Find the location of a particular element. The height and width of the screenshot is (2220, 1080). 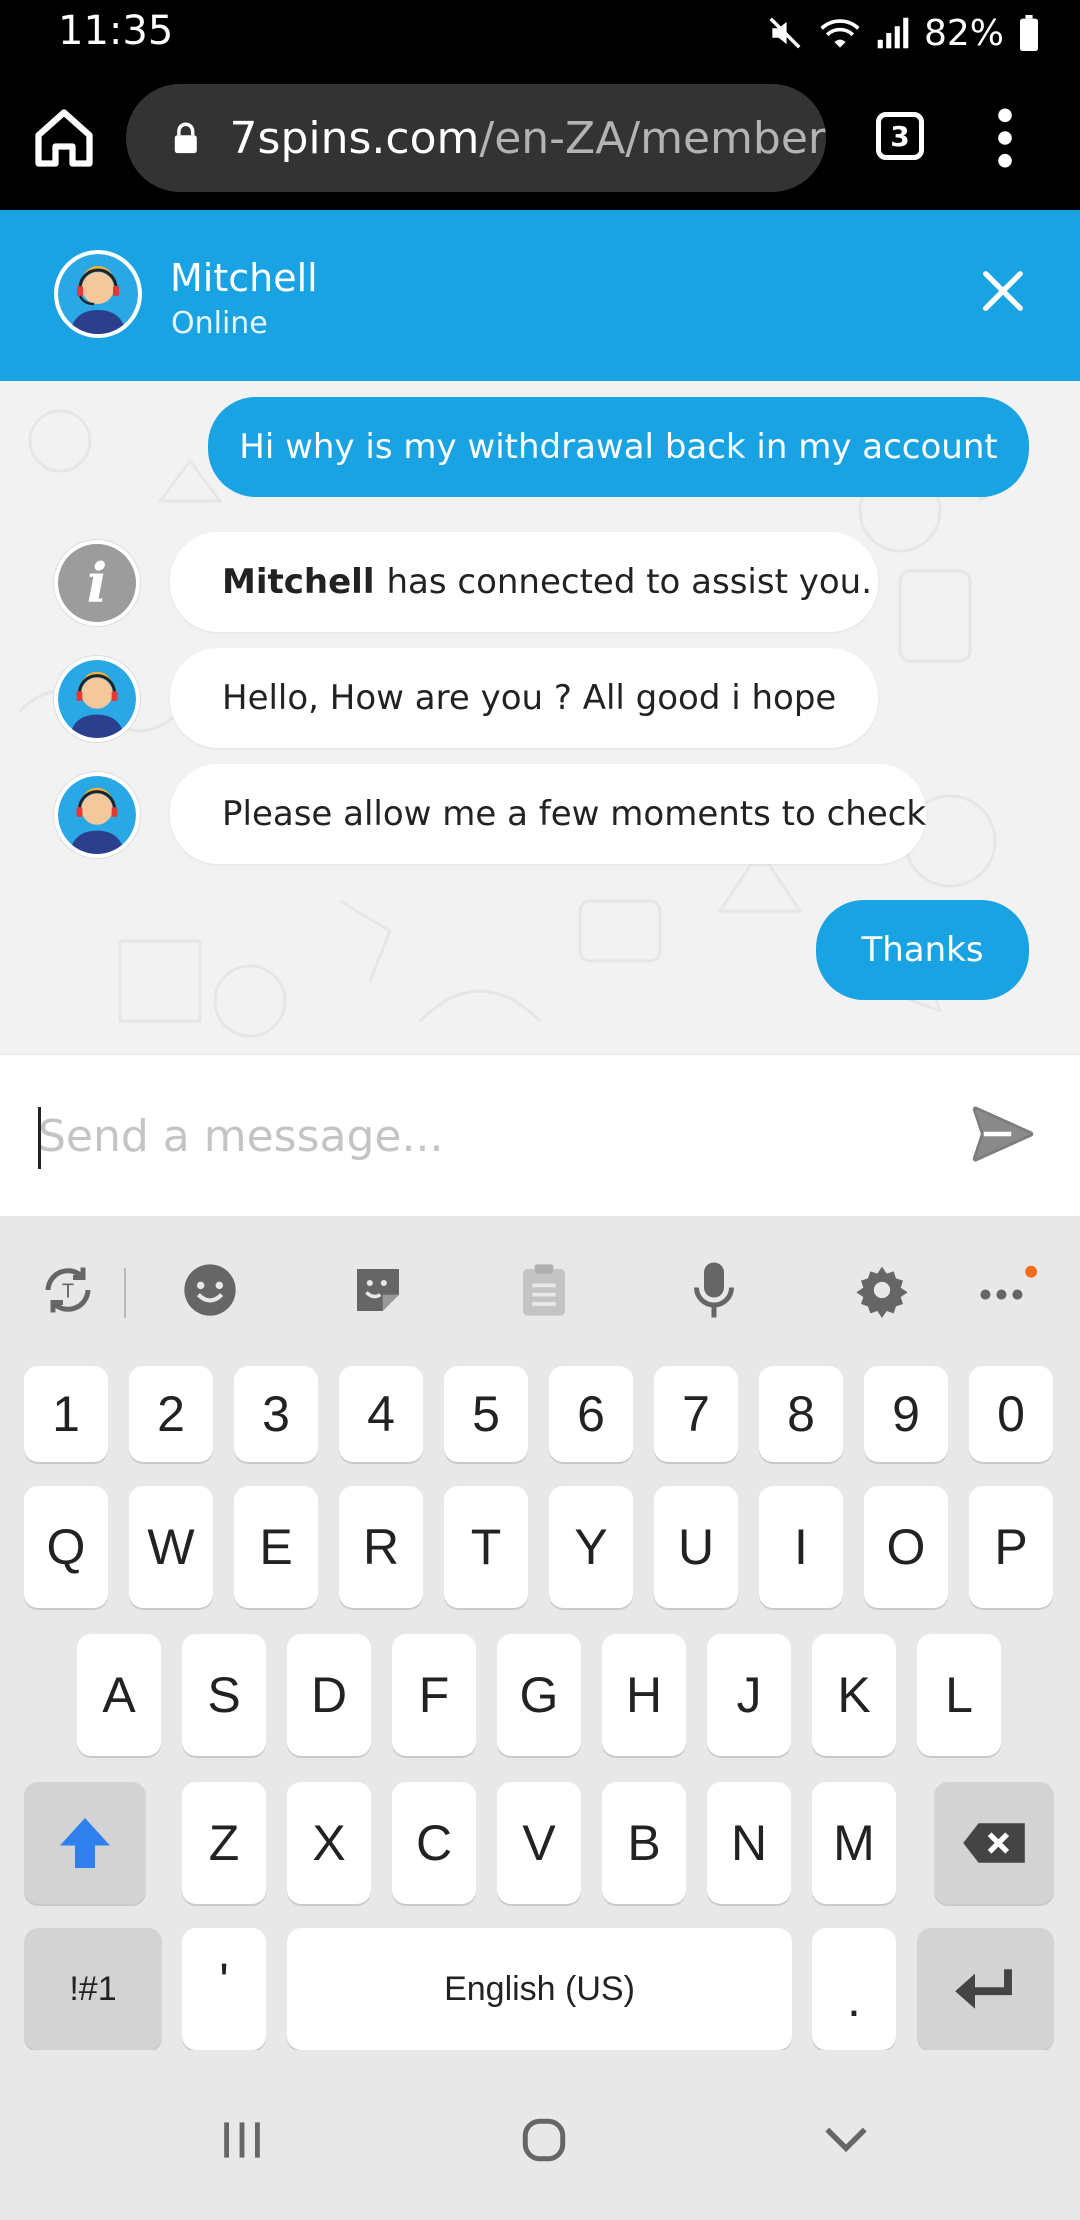

translate-icon: T is located at coordinates (68, 1290).